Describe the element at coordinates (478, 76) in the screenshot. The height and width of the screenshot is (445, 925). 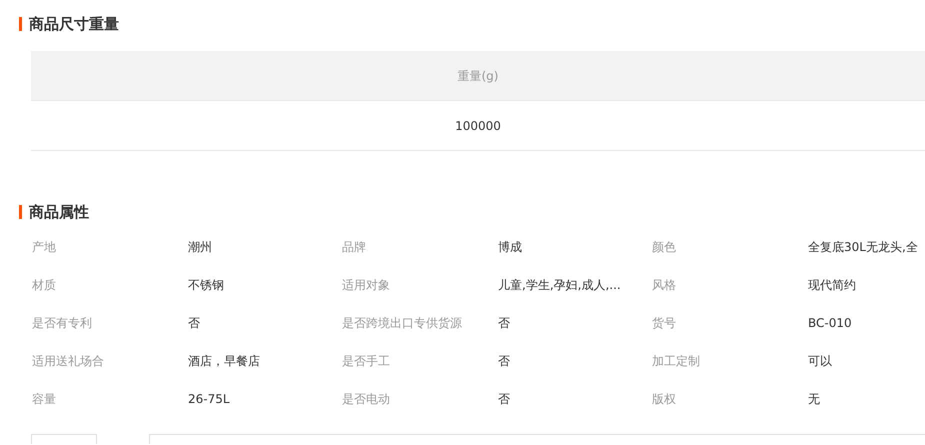
I see `column-header: 重量(g)` at that location.